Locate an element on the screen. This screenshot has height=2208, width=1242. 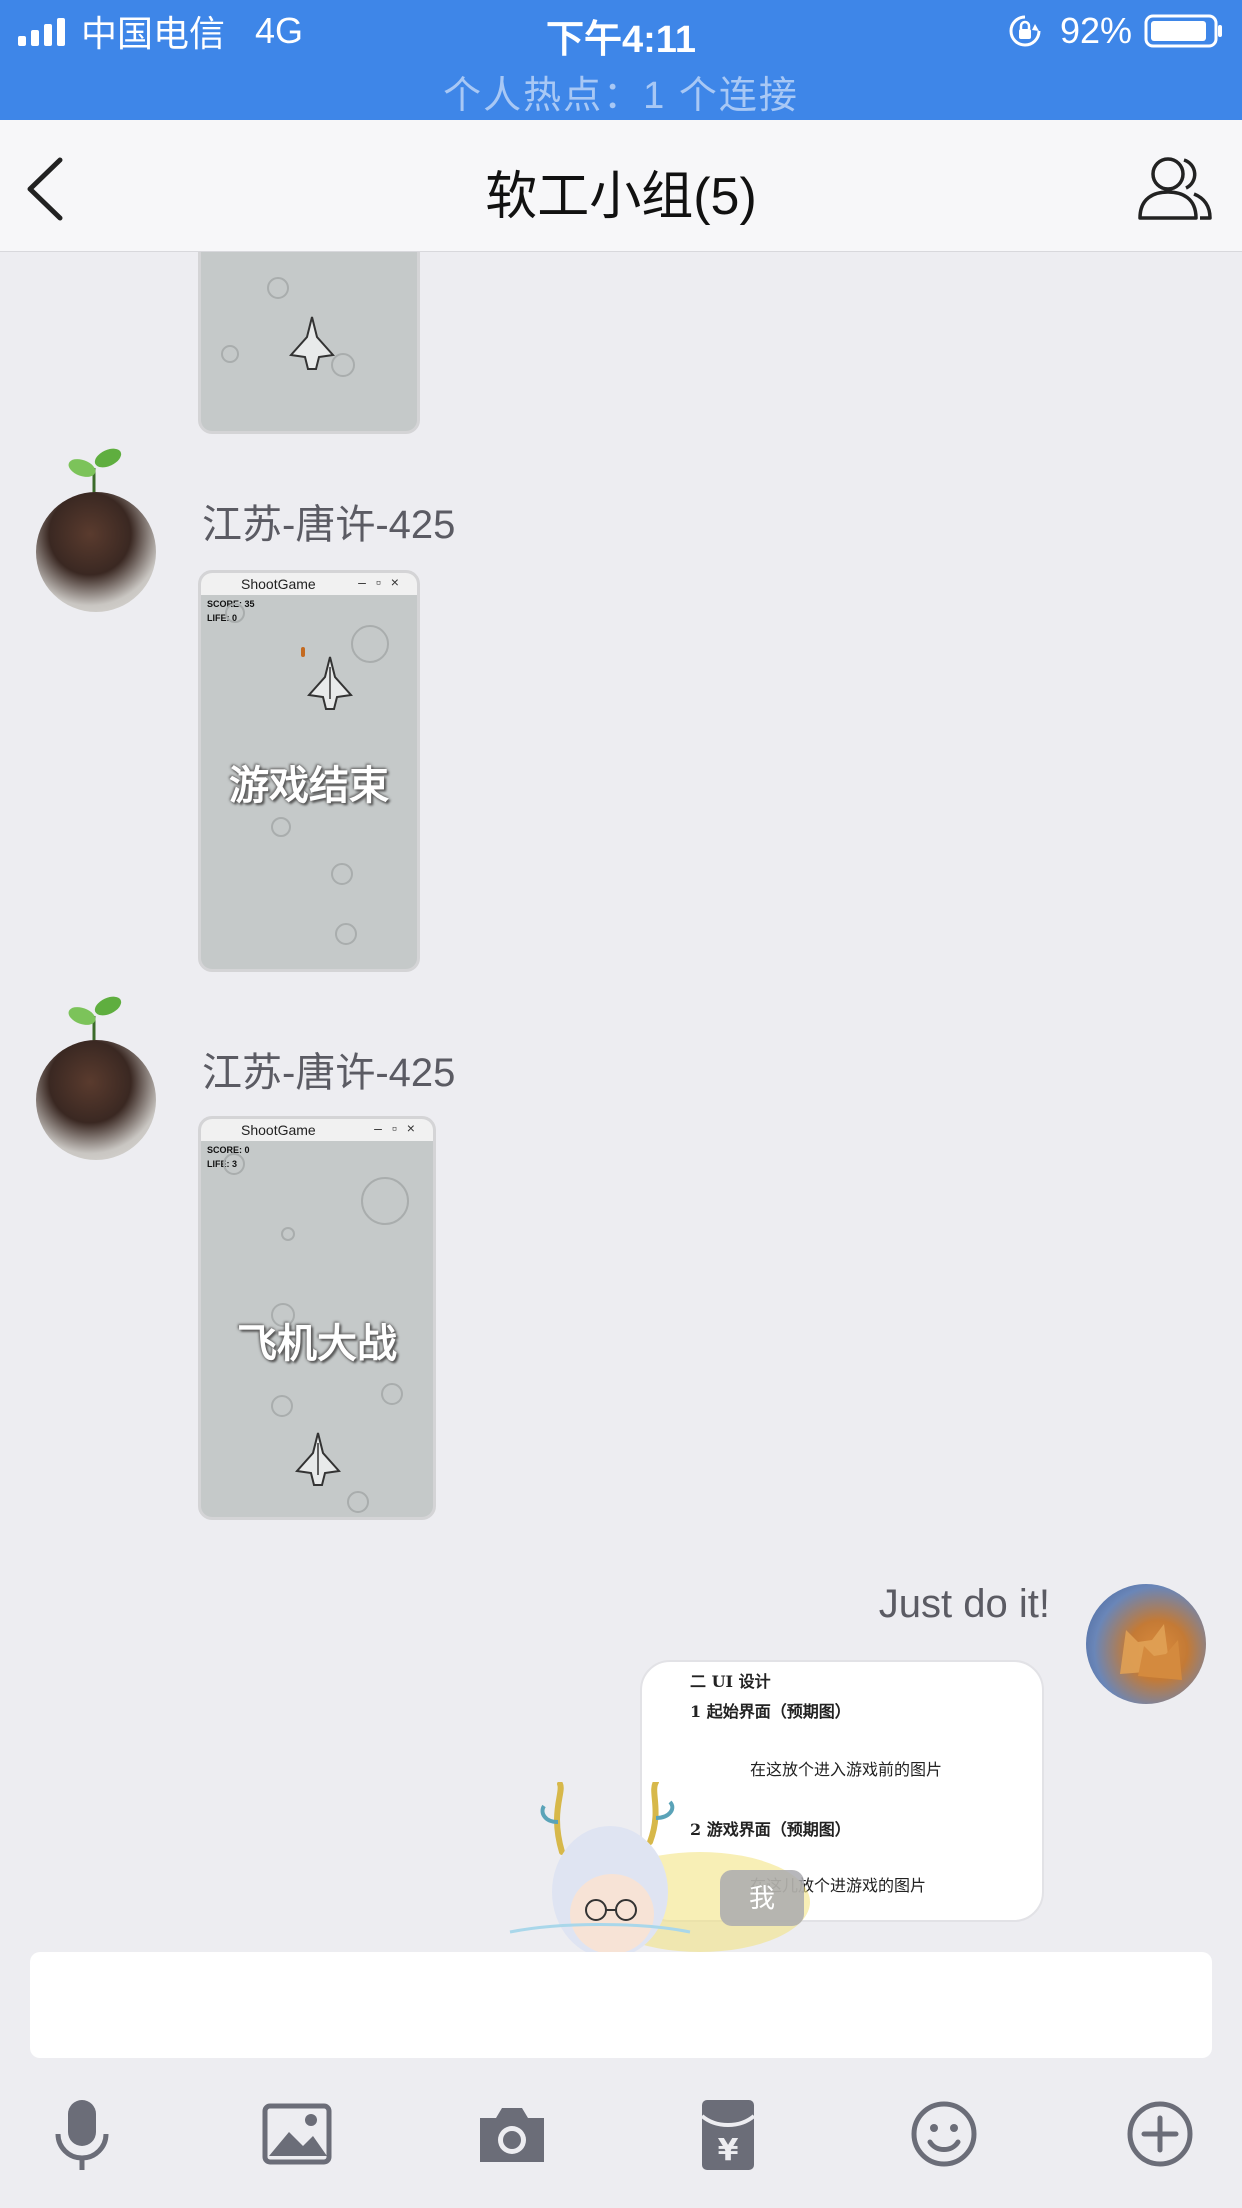
sticker-character-icon is located at coordinates (659, 1867).